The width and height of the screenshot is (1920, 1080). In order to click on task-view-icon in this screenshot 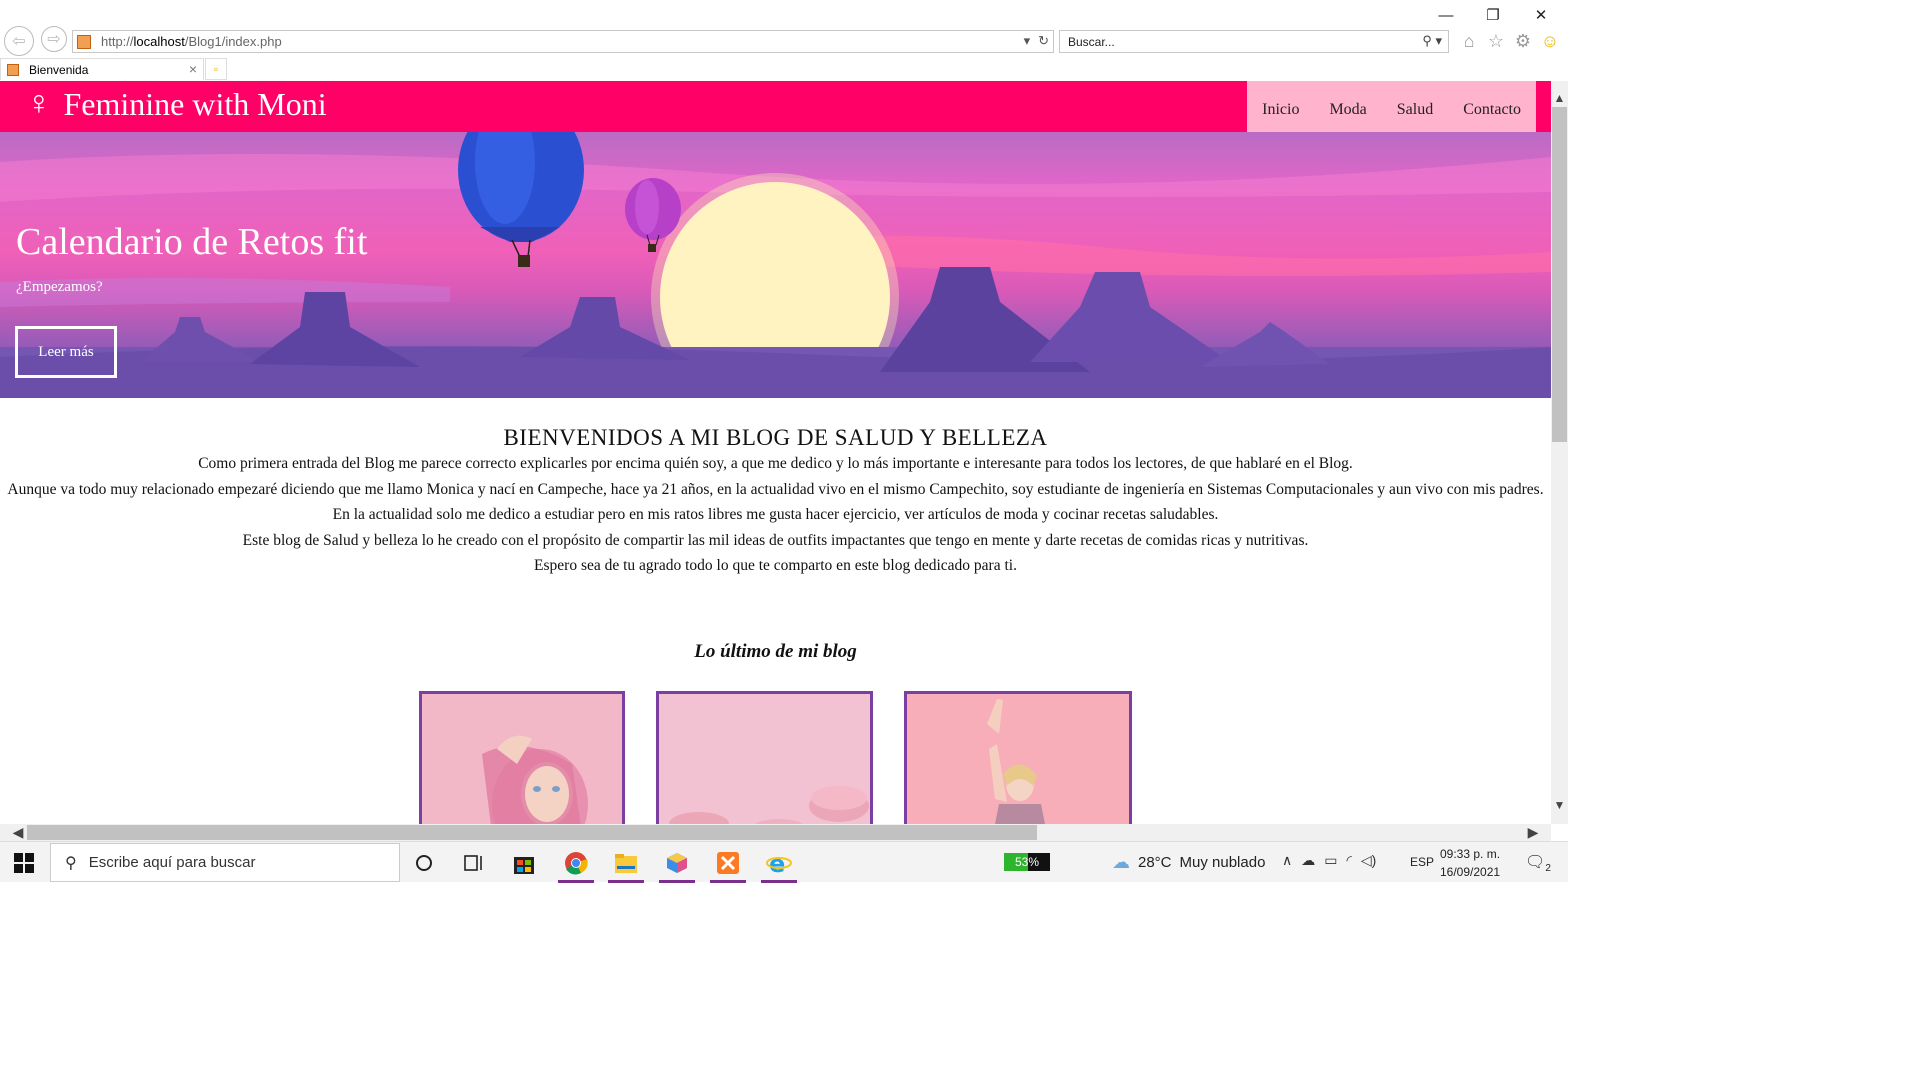, I will do `click(474, 863)`.